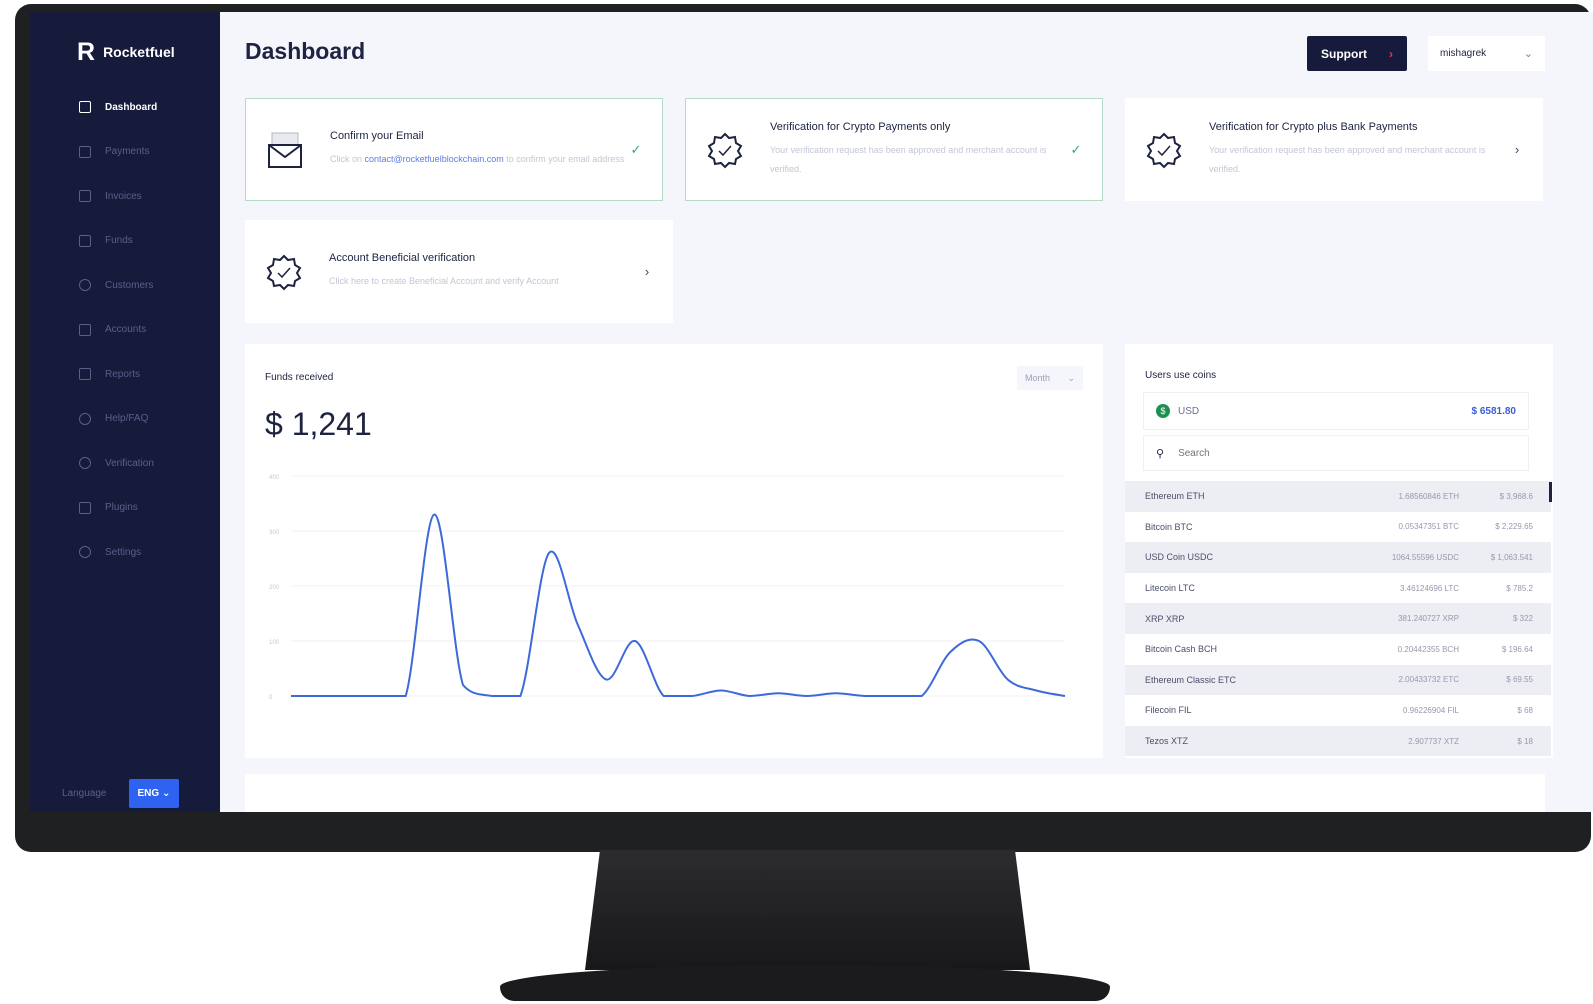 This screenshot has height=1004, width=1593. What do you see at coordinates (1338, 527) in the screenshot?
I see `coin-row: Bitcoin BTC 0.05347351 BTC $ 2,229.65` at bounding box center [1338, 527].